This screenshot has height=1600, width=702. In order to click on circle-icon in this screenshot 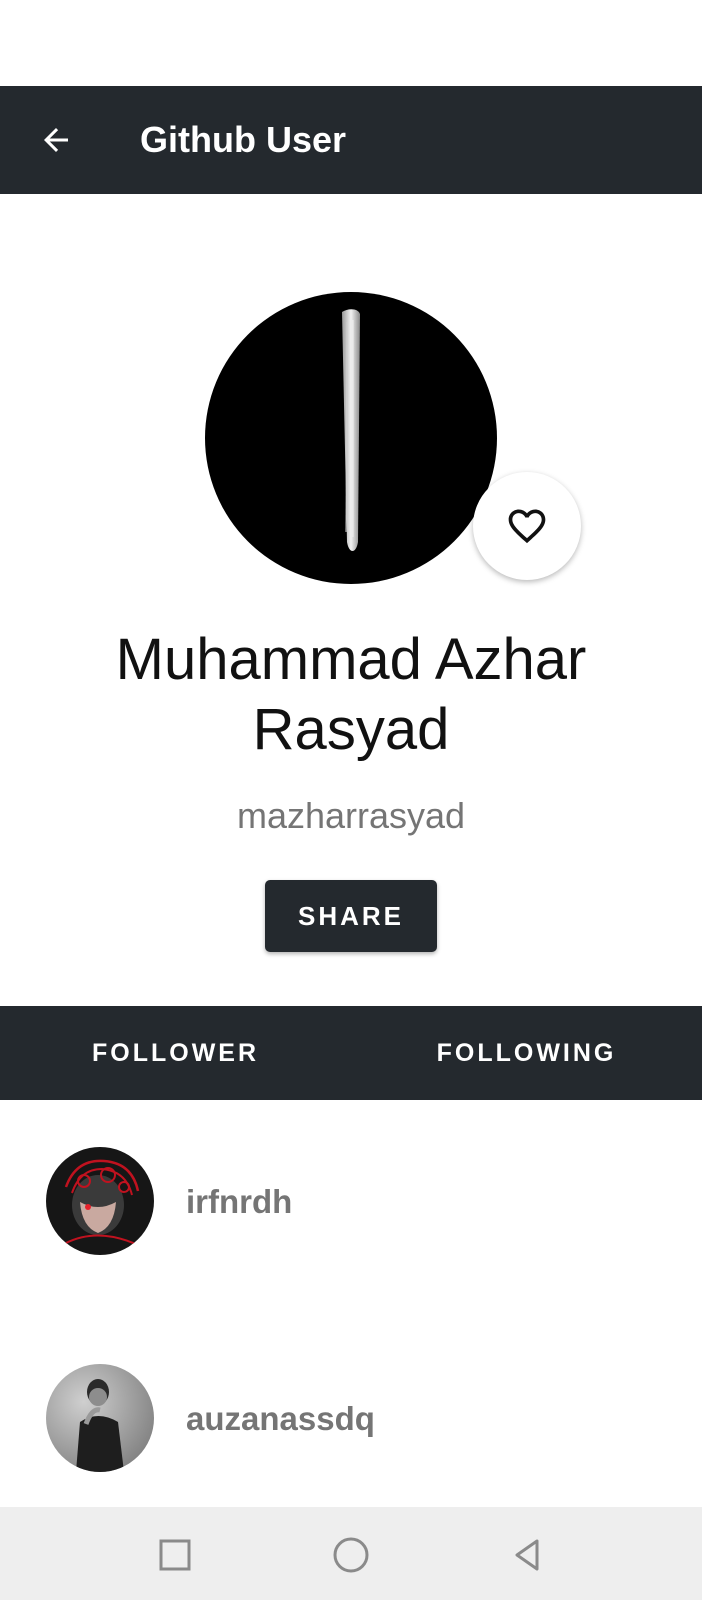, I will do `click(351, 1555)`.